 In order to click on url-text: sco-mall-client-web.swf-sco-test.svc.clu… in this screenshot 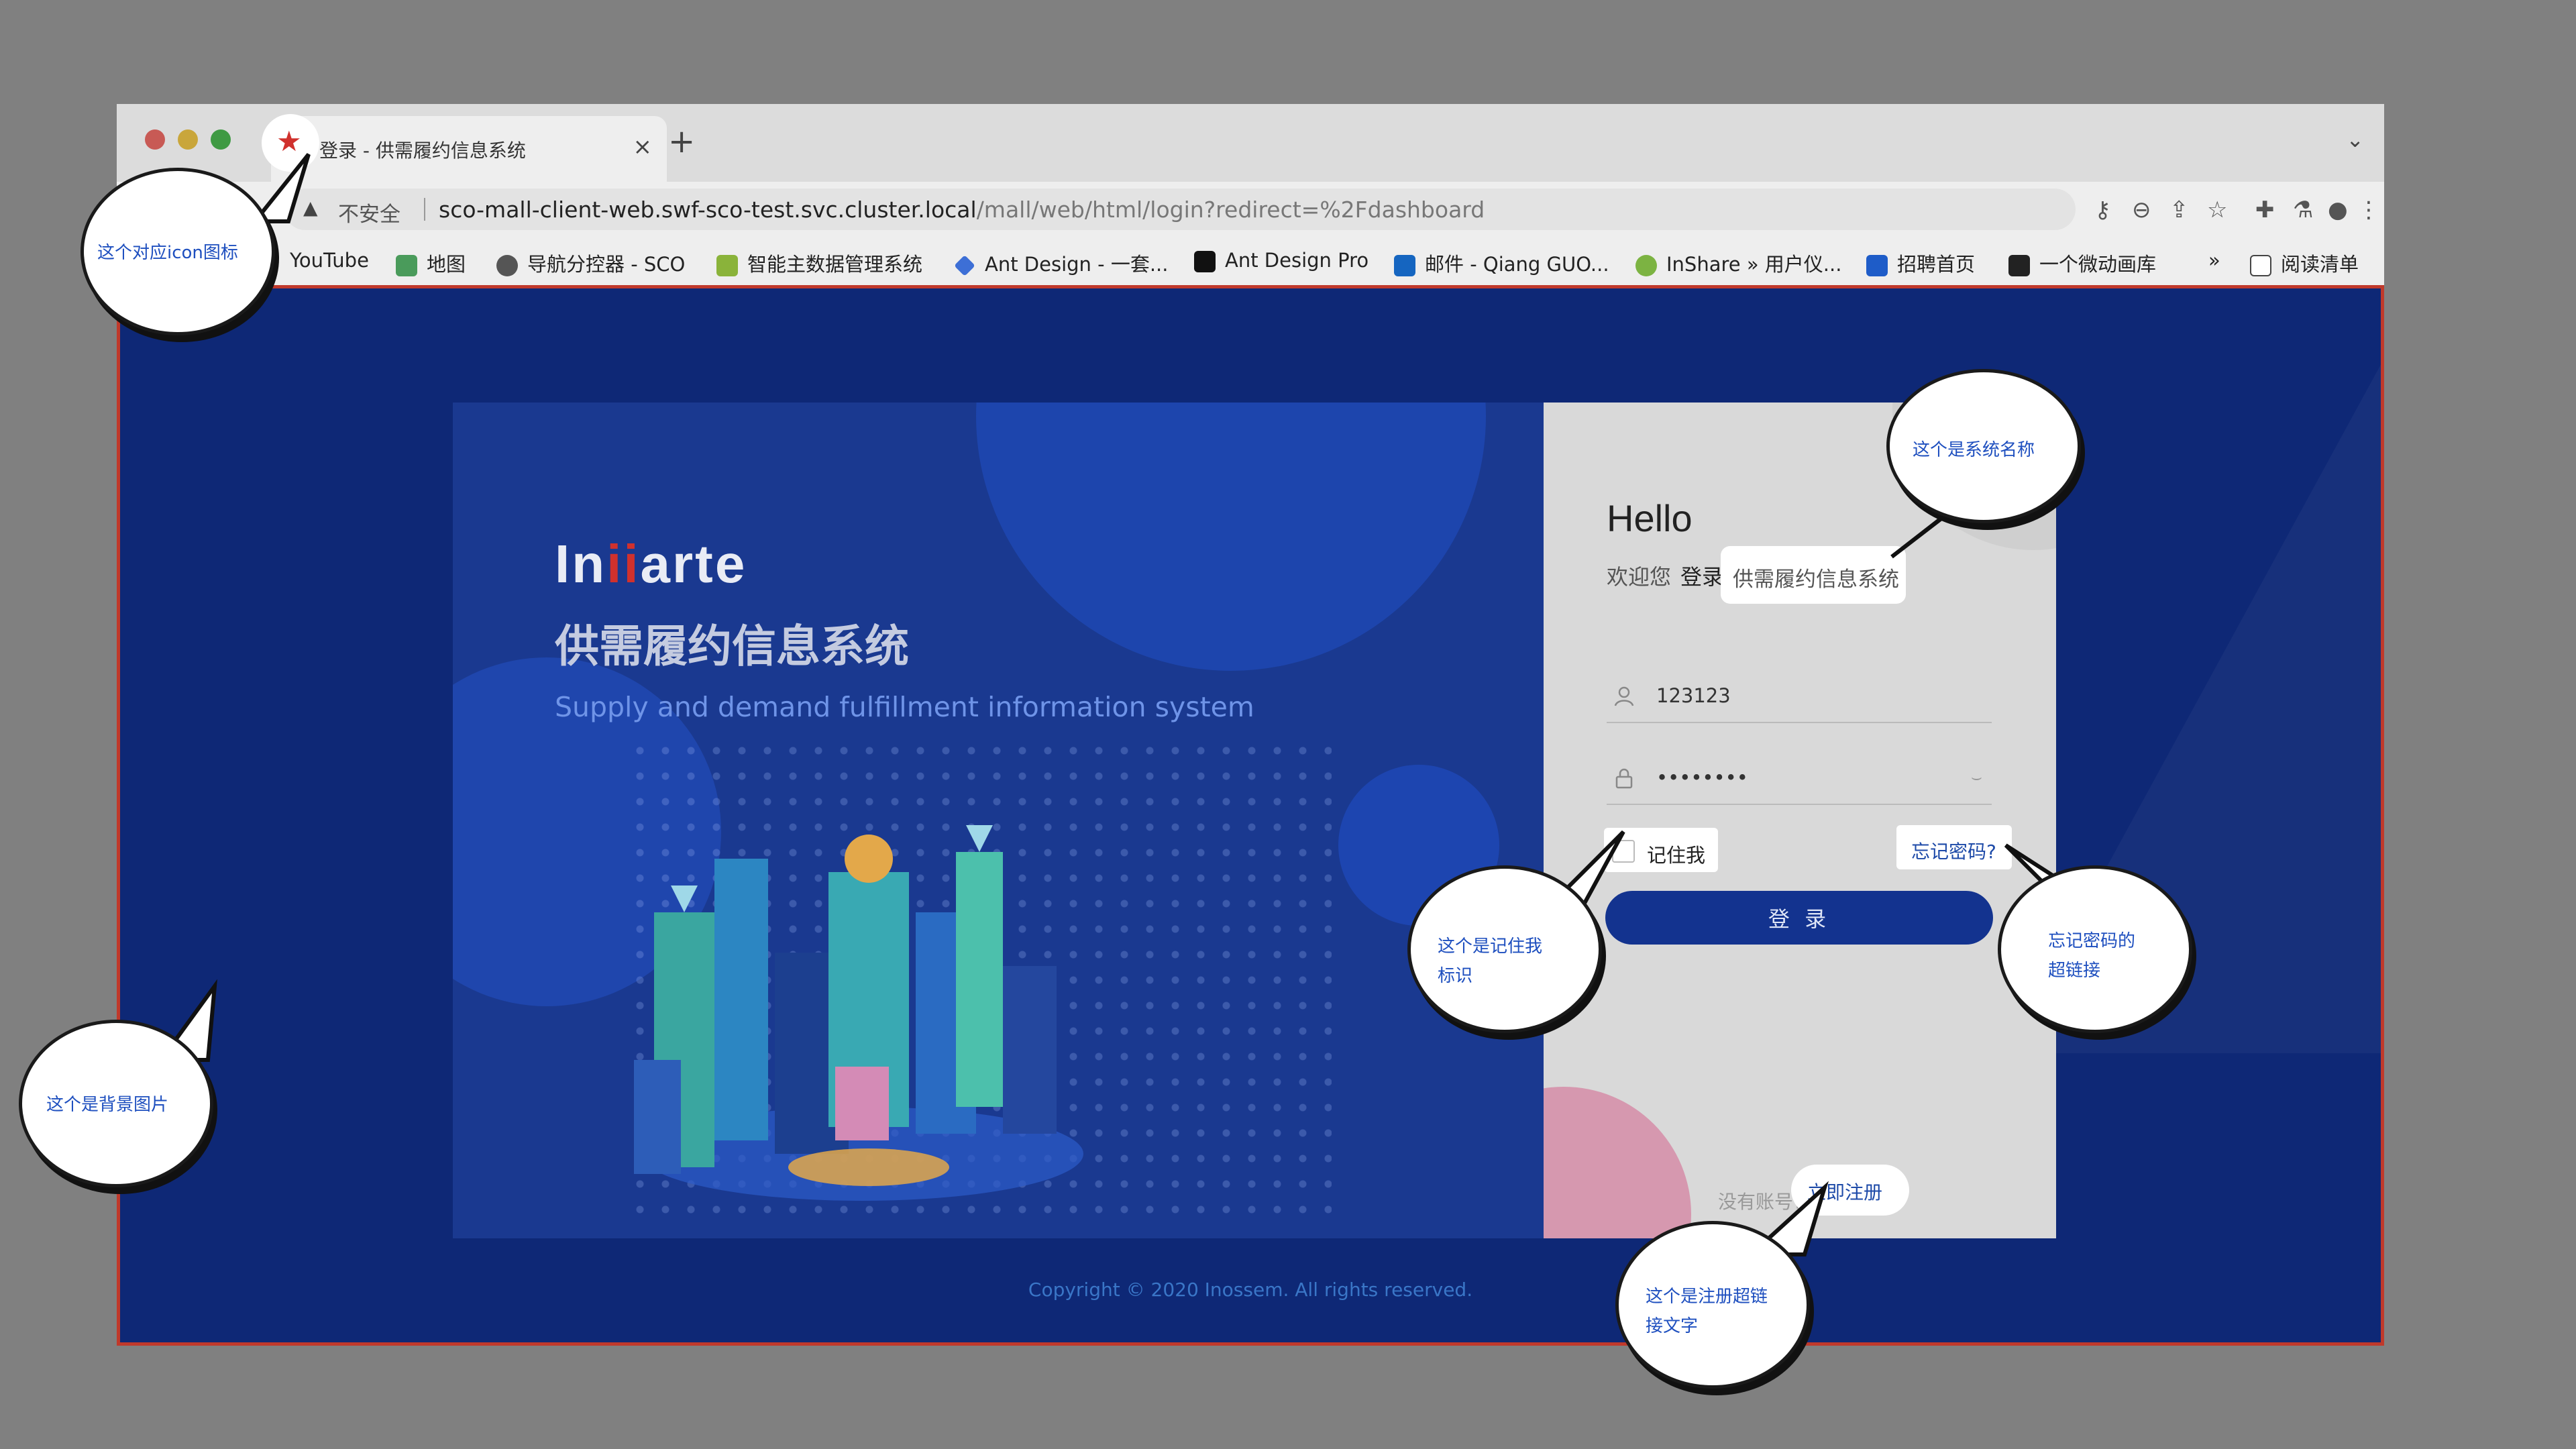, I will do `click(962, 210)`.